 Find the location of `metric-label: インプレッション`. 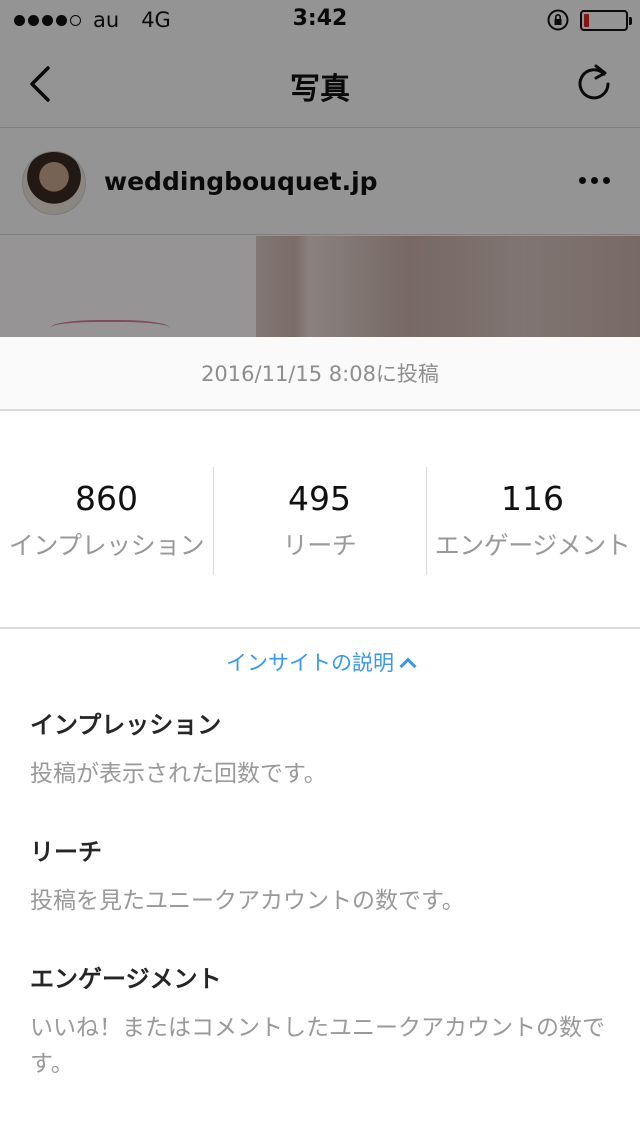

metric-label: インプレッション is located at coordinates (106, 545).